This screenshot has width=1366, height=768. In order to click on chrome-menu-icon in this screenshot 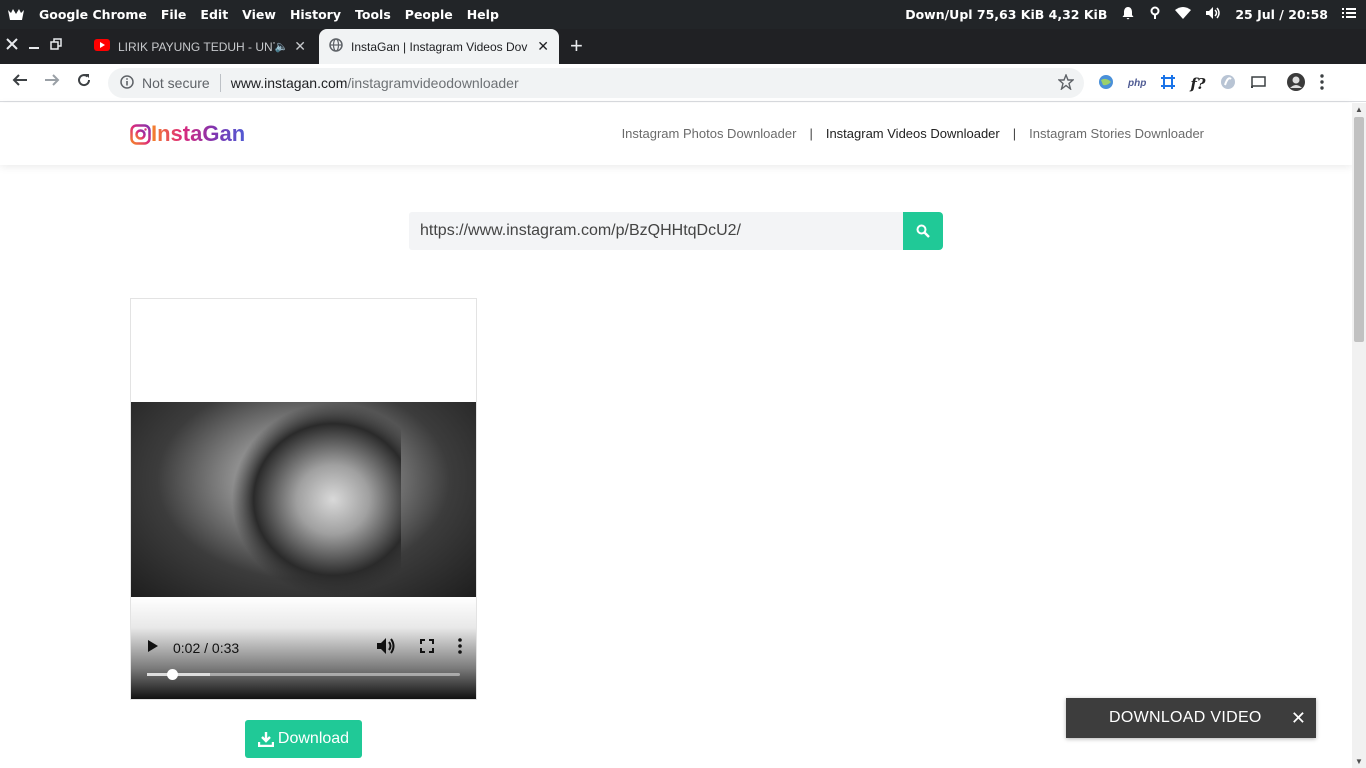, I will do `click(1321, 83)`.